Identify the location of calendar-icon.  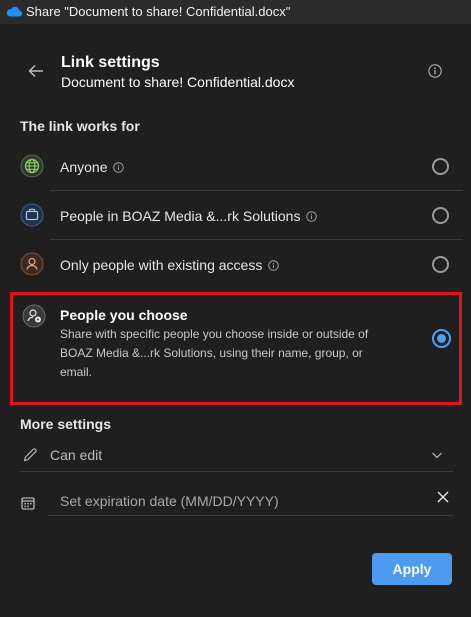
(28, 503).